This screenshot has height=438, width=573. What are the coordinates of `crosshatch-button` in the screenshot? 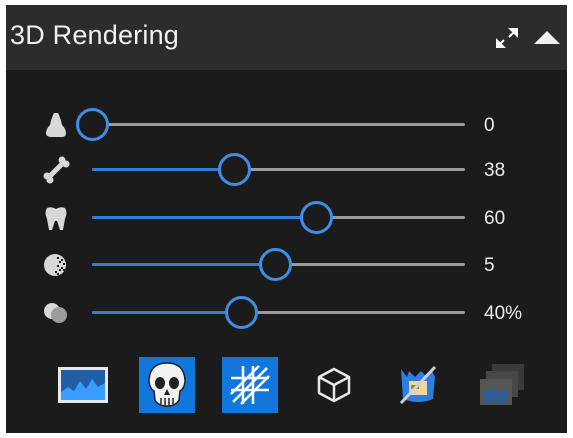 It's located at (250, 385).